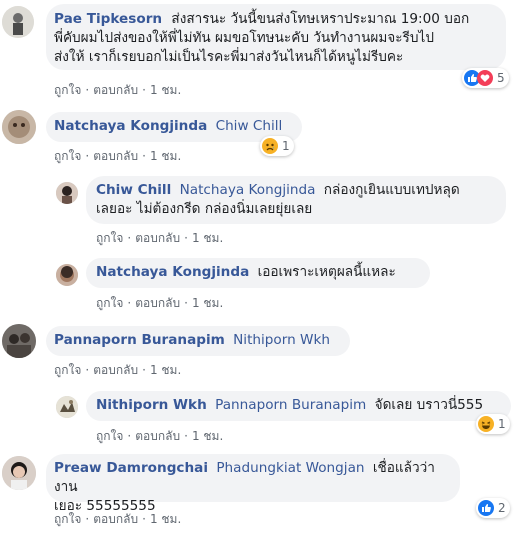 The image size is (521, 539). What do you see at coordinates (290, 468) in the screenshot?
I see `mention-link: Phadungkiat Wongjan` at bounding box center [290, 468].